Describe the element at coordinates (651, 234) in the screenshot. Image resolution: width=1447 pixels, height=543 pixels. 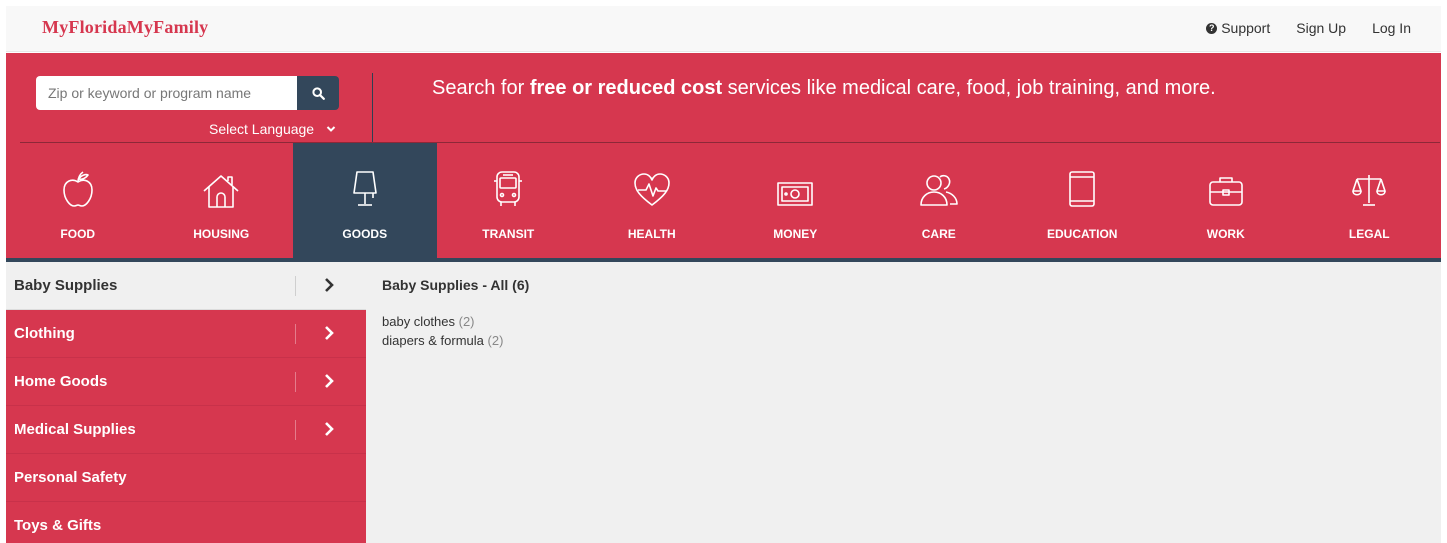
I see `category-label: HEALTH` at that location.